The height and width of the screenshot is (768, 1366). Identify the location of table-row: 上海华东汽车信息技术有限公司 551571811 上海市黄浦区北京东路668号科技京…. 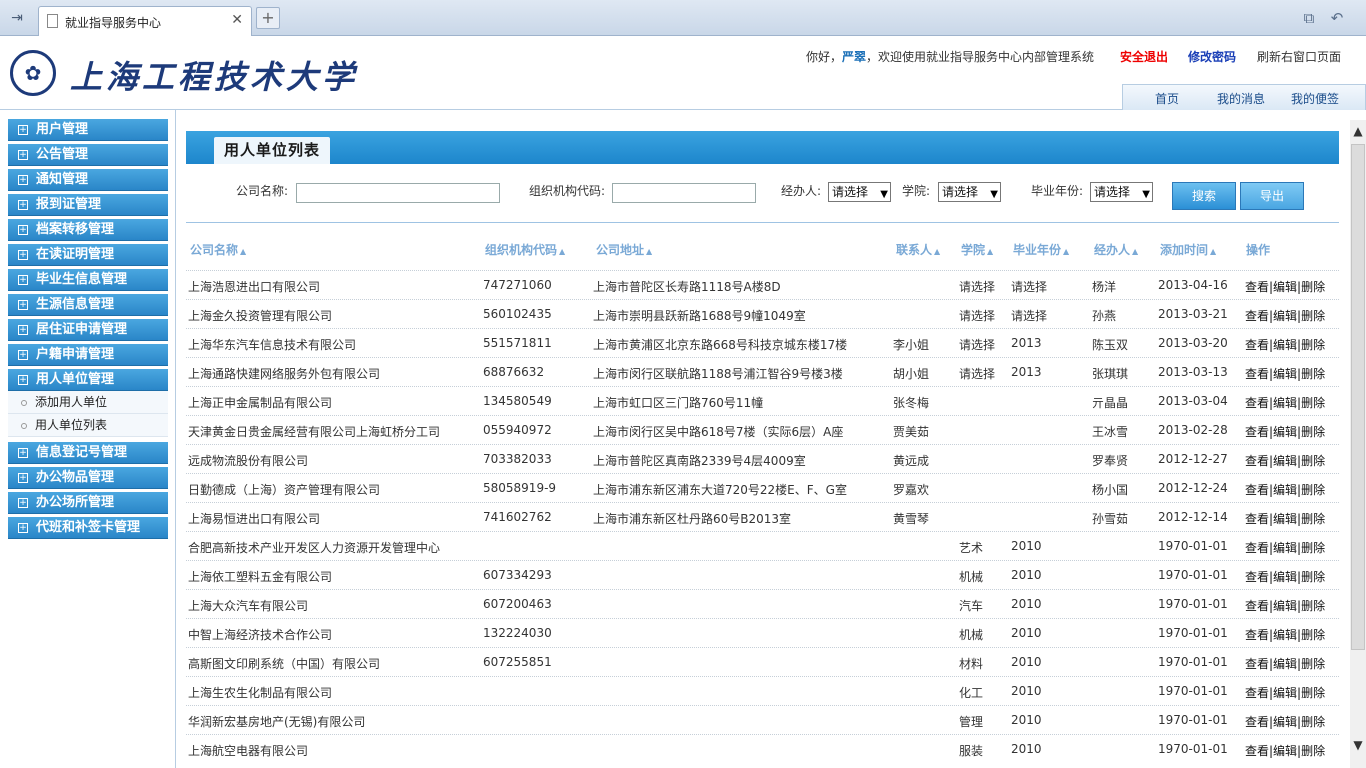
(762, 342).